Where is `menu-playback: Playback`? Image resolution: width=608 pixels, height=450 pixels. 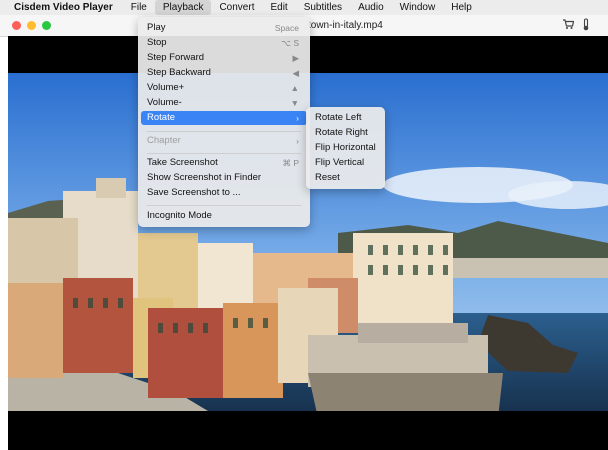
menu-playback: Playback is located at coordinates (183, 7).